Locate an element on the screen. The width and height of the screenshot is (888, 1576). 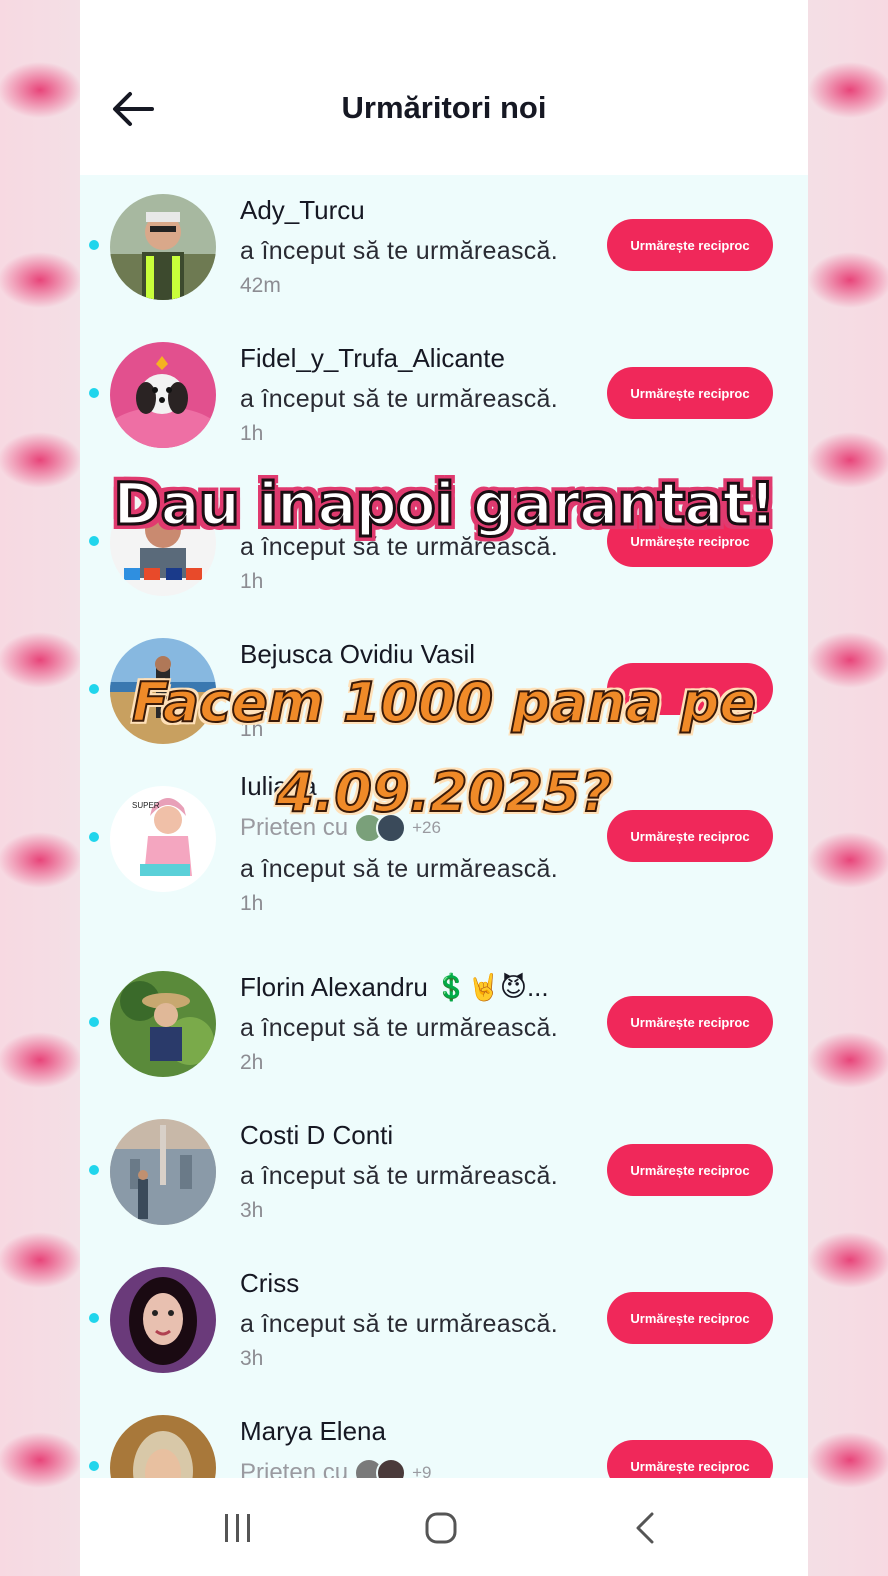
page-title: Urmăritori noi is located at coordinates (444, 107).